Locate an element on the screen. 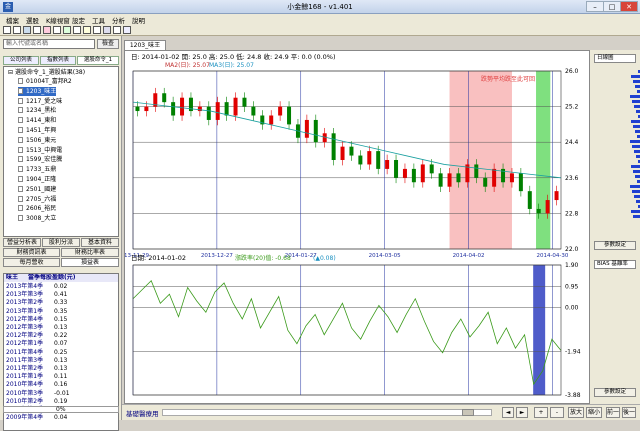 This screenshot has height=431, width=640. btn-profit-analysis: 營益分析表 is located at coordinates (22, 242).